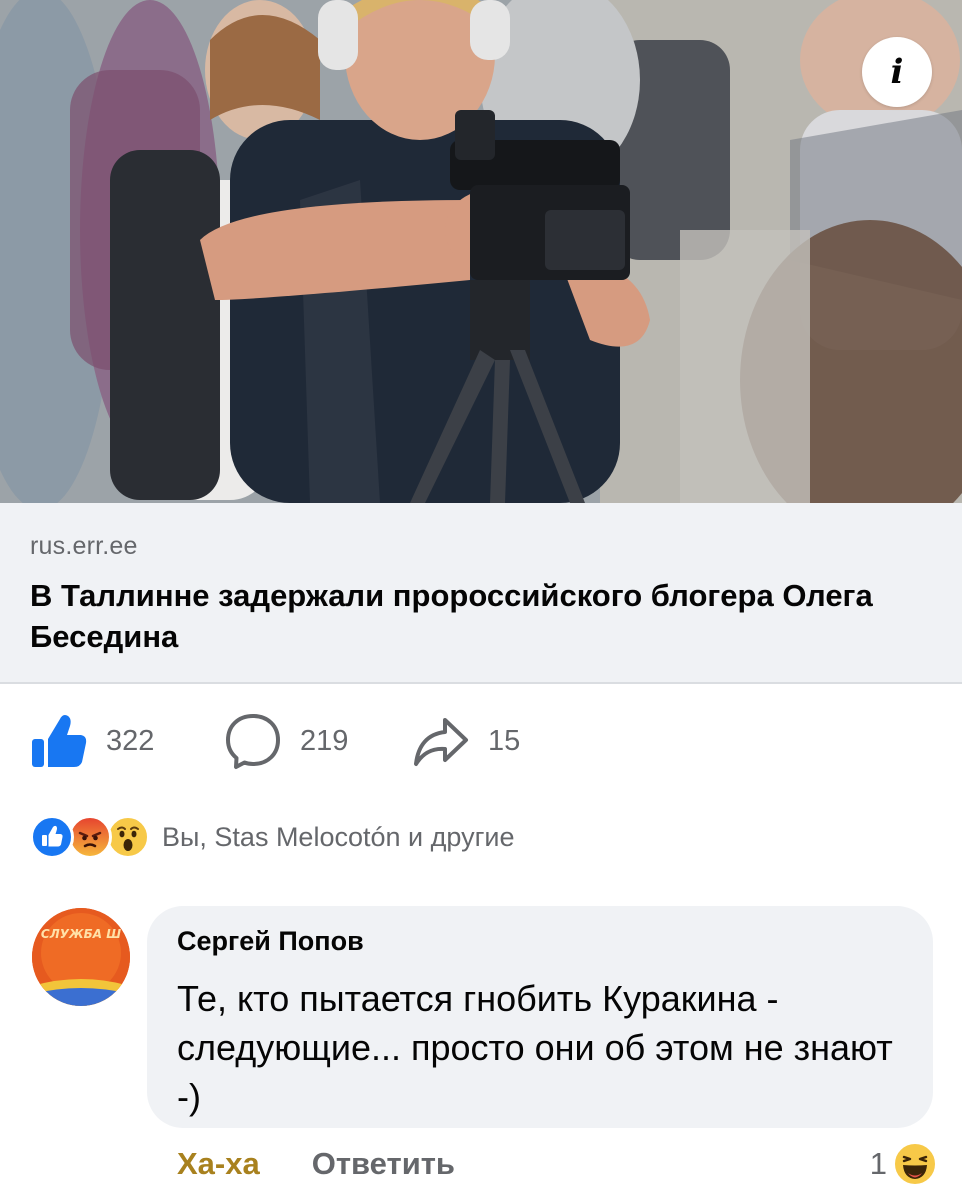  I want to click on info-button: i, so click(897, 72).